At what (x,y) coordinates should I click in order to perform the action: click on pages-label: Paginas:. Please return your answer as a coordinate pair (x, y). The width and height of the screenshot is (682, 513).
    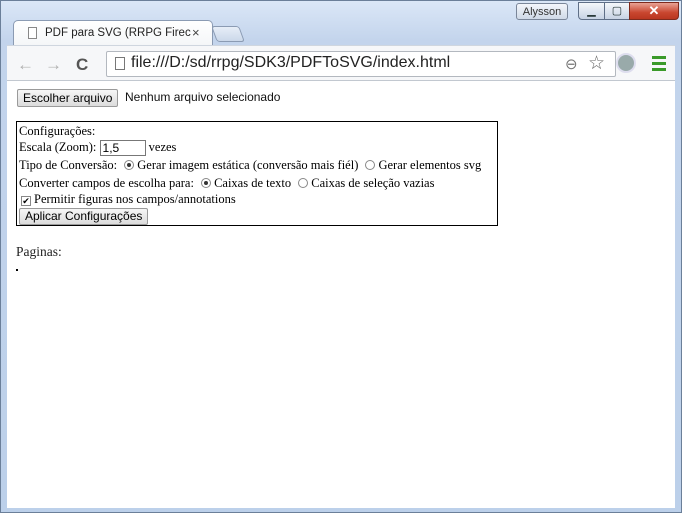
    Looking at the image, I should click on (39, 251).